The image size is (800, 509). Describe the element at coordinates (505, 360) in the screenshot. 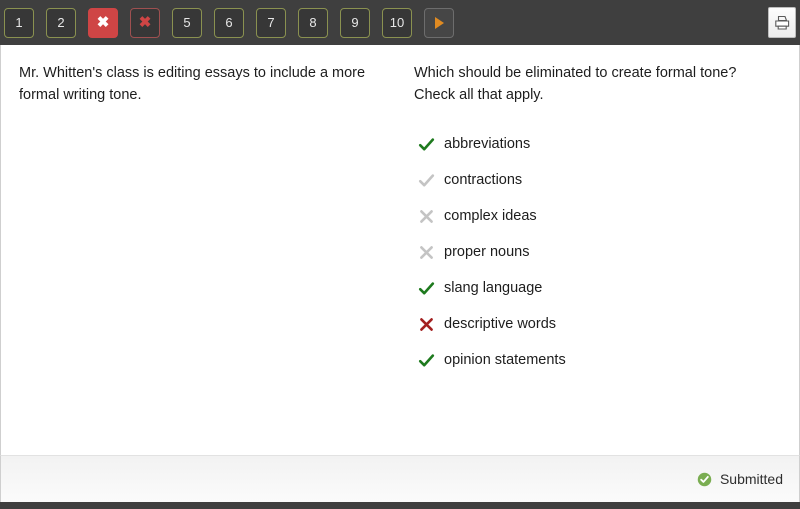

I see `answer-option-label: opinion statements` at that location.